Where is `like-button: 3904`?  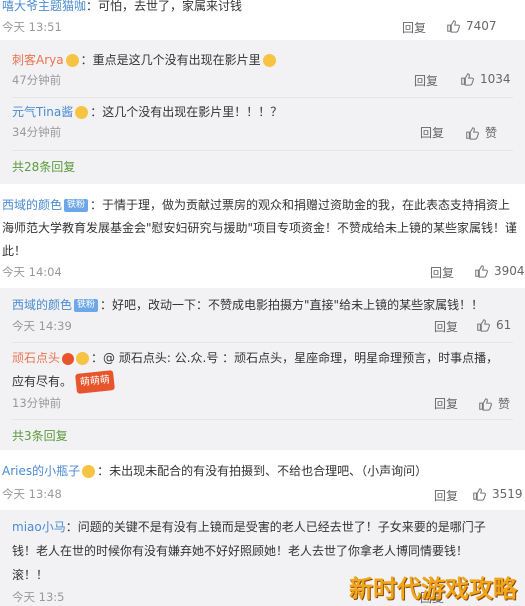 like-button: 3904 is located at coordinates (499, 271).